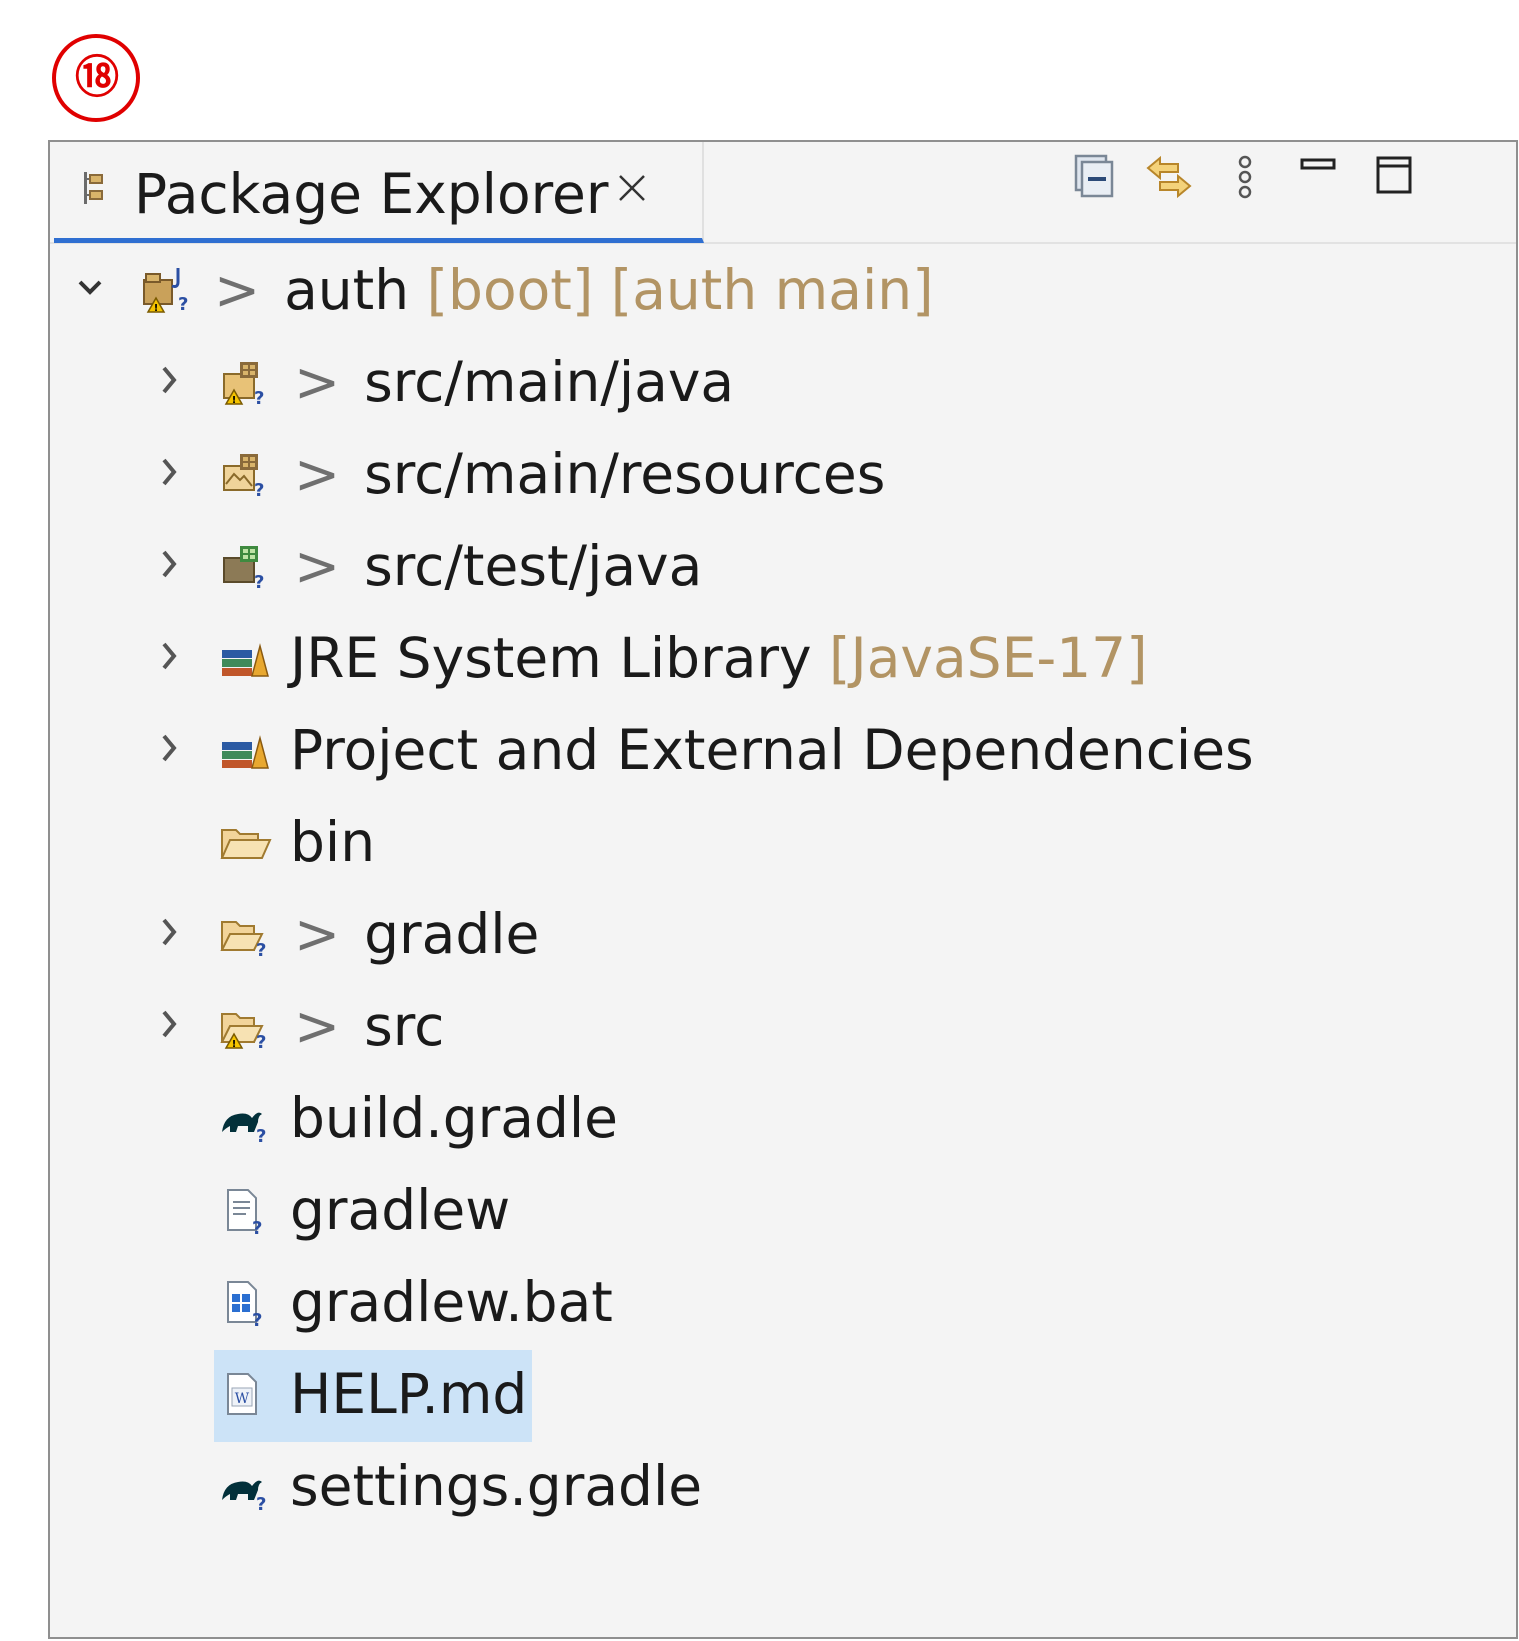 Image resolution: width=1519 pixels, height=1641 pixels. Describe the element at coordinates (632, 188) in the screenshot. I see `close-icon` at that location.